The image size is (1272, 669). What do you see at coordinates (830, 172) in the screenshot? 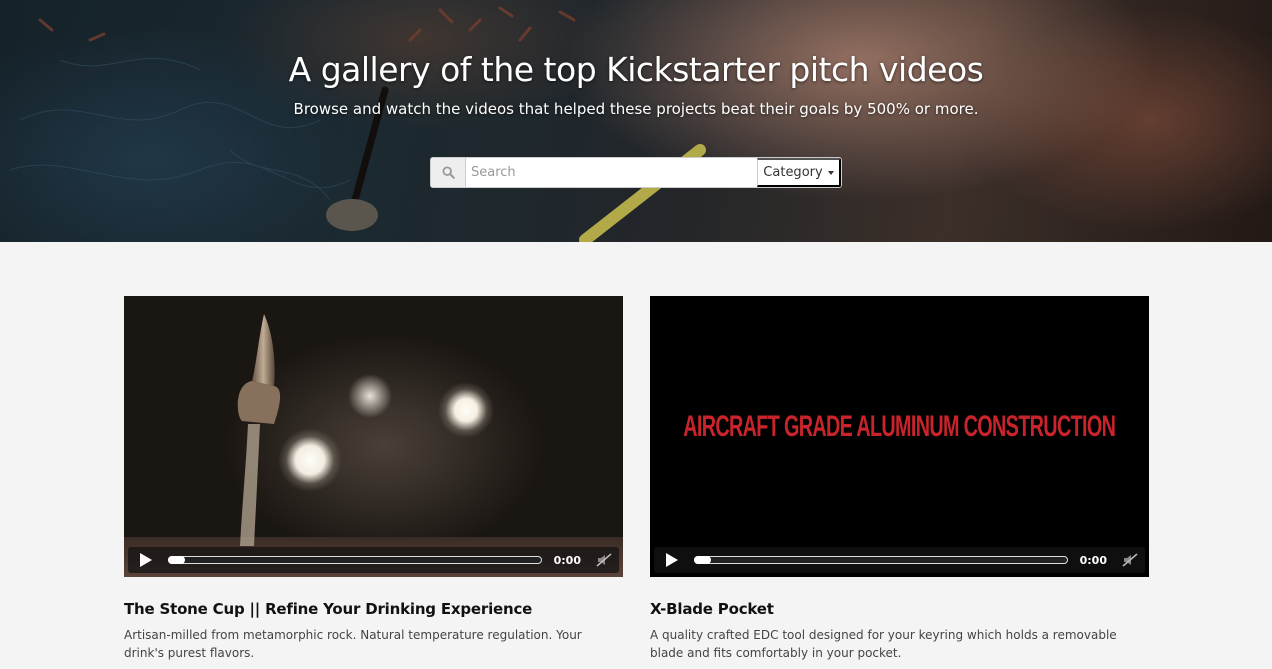
I see `caret-down-icon` at bounding box center [830, 172].